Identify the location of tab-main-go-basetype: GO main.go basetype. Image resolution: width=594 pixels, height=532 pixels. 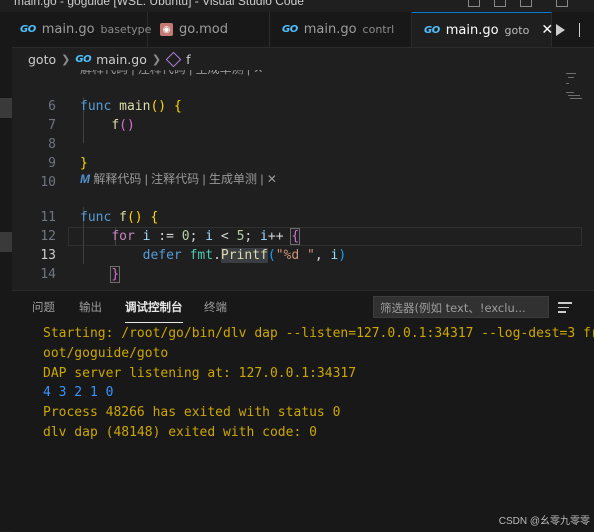
(81, 29).